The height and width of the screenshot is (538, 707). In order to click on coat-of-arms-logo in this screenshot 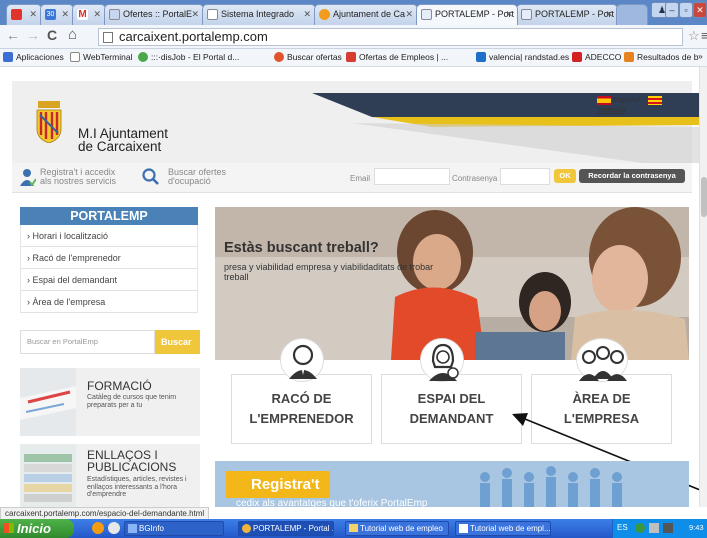, I will do `click(49, 122)`.